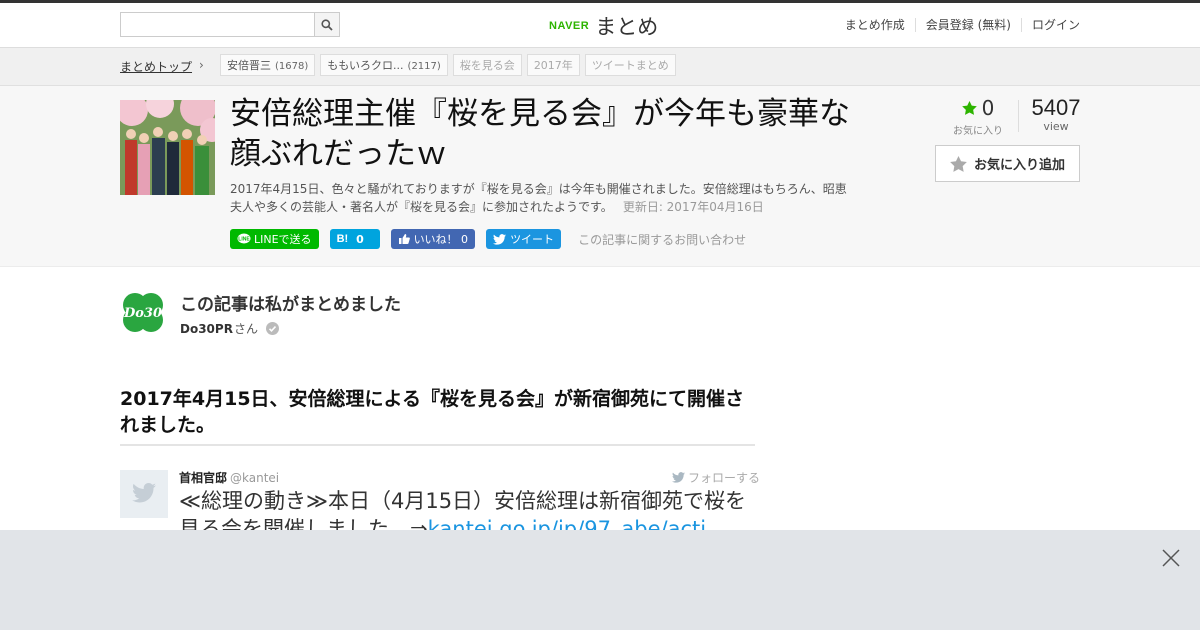 This screenshot has width=1200, height=630. I want to click on search-input, so click(229, 24).